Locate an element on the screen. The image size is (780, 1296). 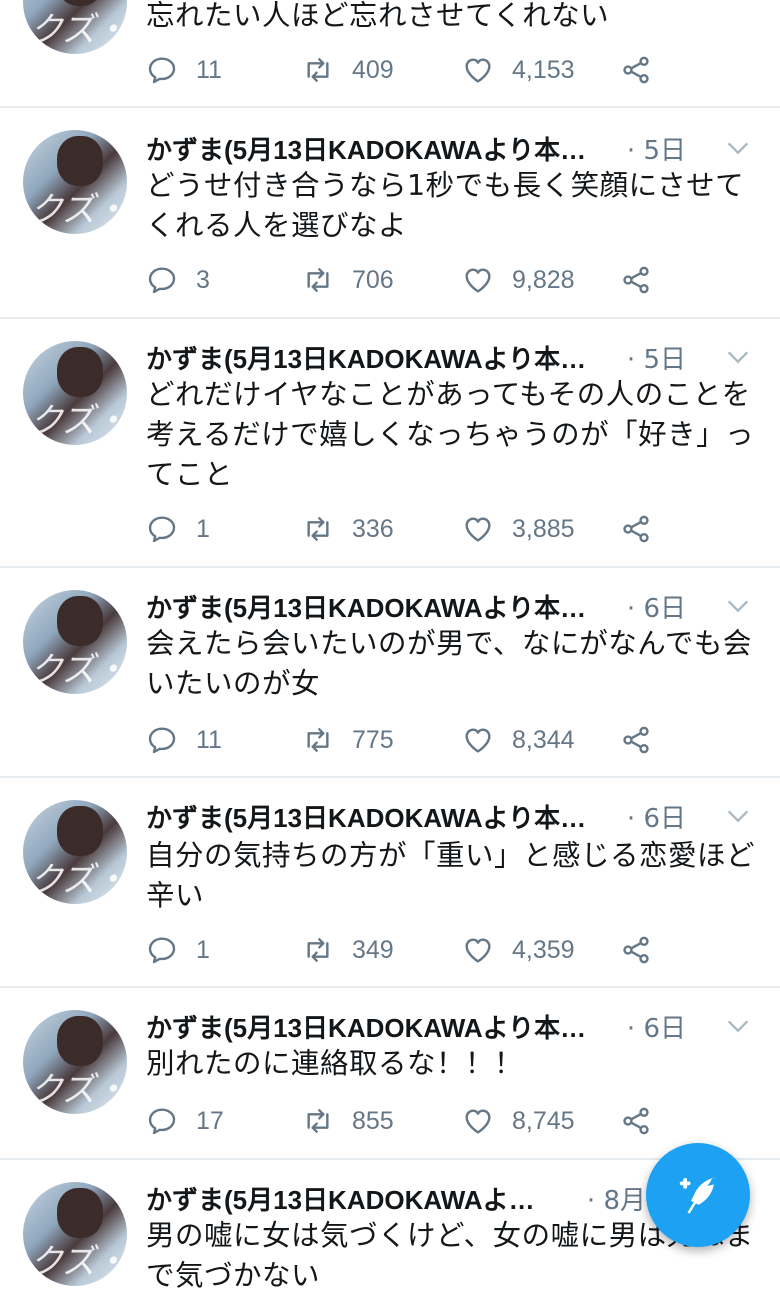
retweet-button: 855 is located at coordinates (348, 1121).